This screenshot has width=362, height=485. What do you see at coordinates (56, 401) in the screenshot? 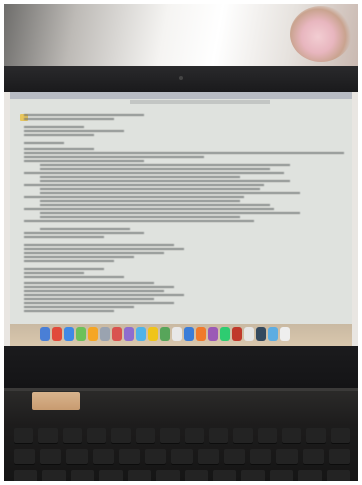
I see `laptop-sticker` at bounding box center [56, 401].